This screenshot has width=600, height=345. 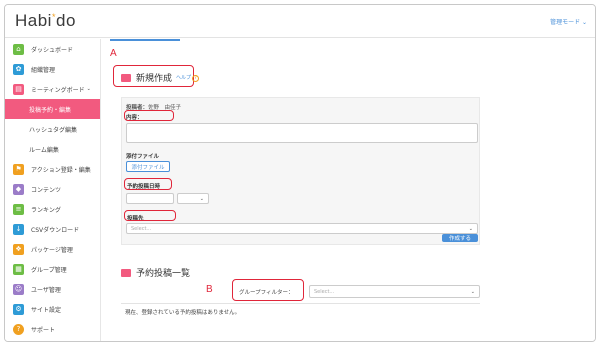 I want to click on ranking-icon: ≡, so click(x=18, y=209).